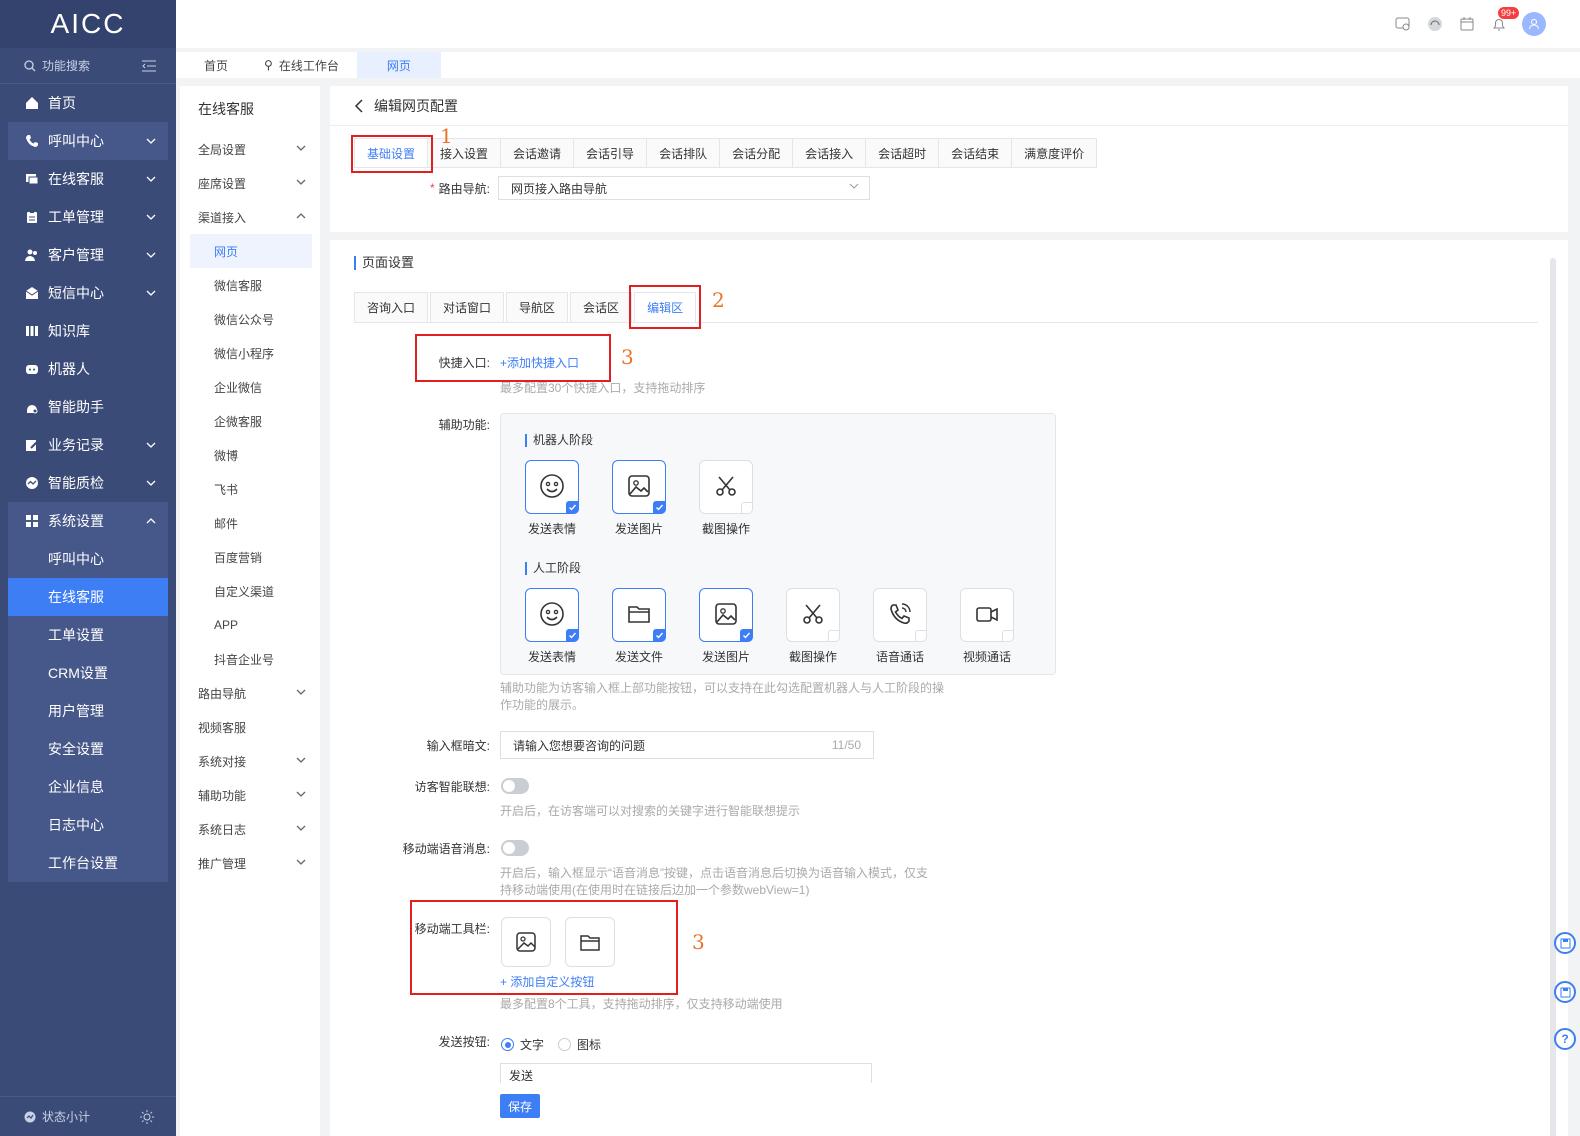 The width and height of the screenshot is (1580, 1136). I want to click on subnav-item-0: 全局设置, so click(250, 149).